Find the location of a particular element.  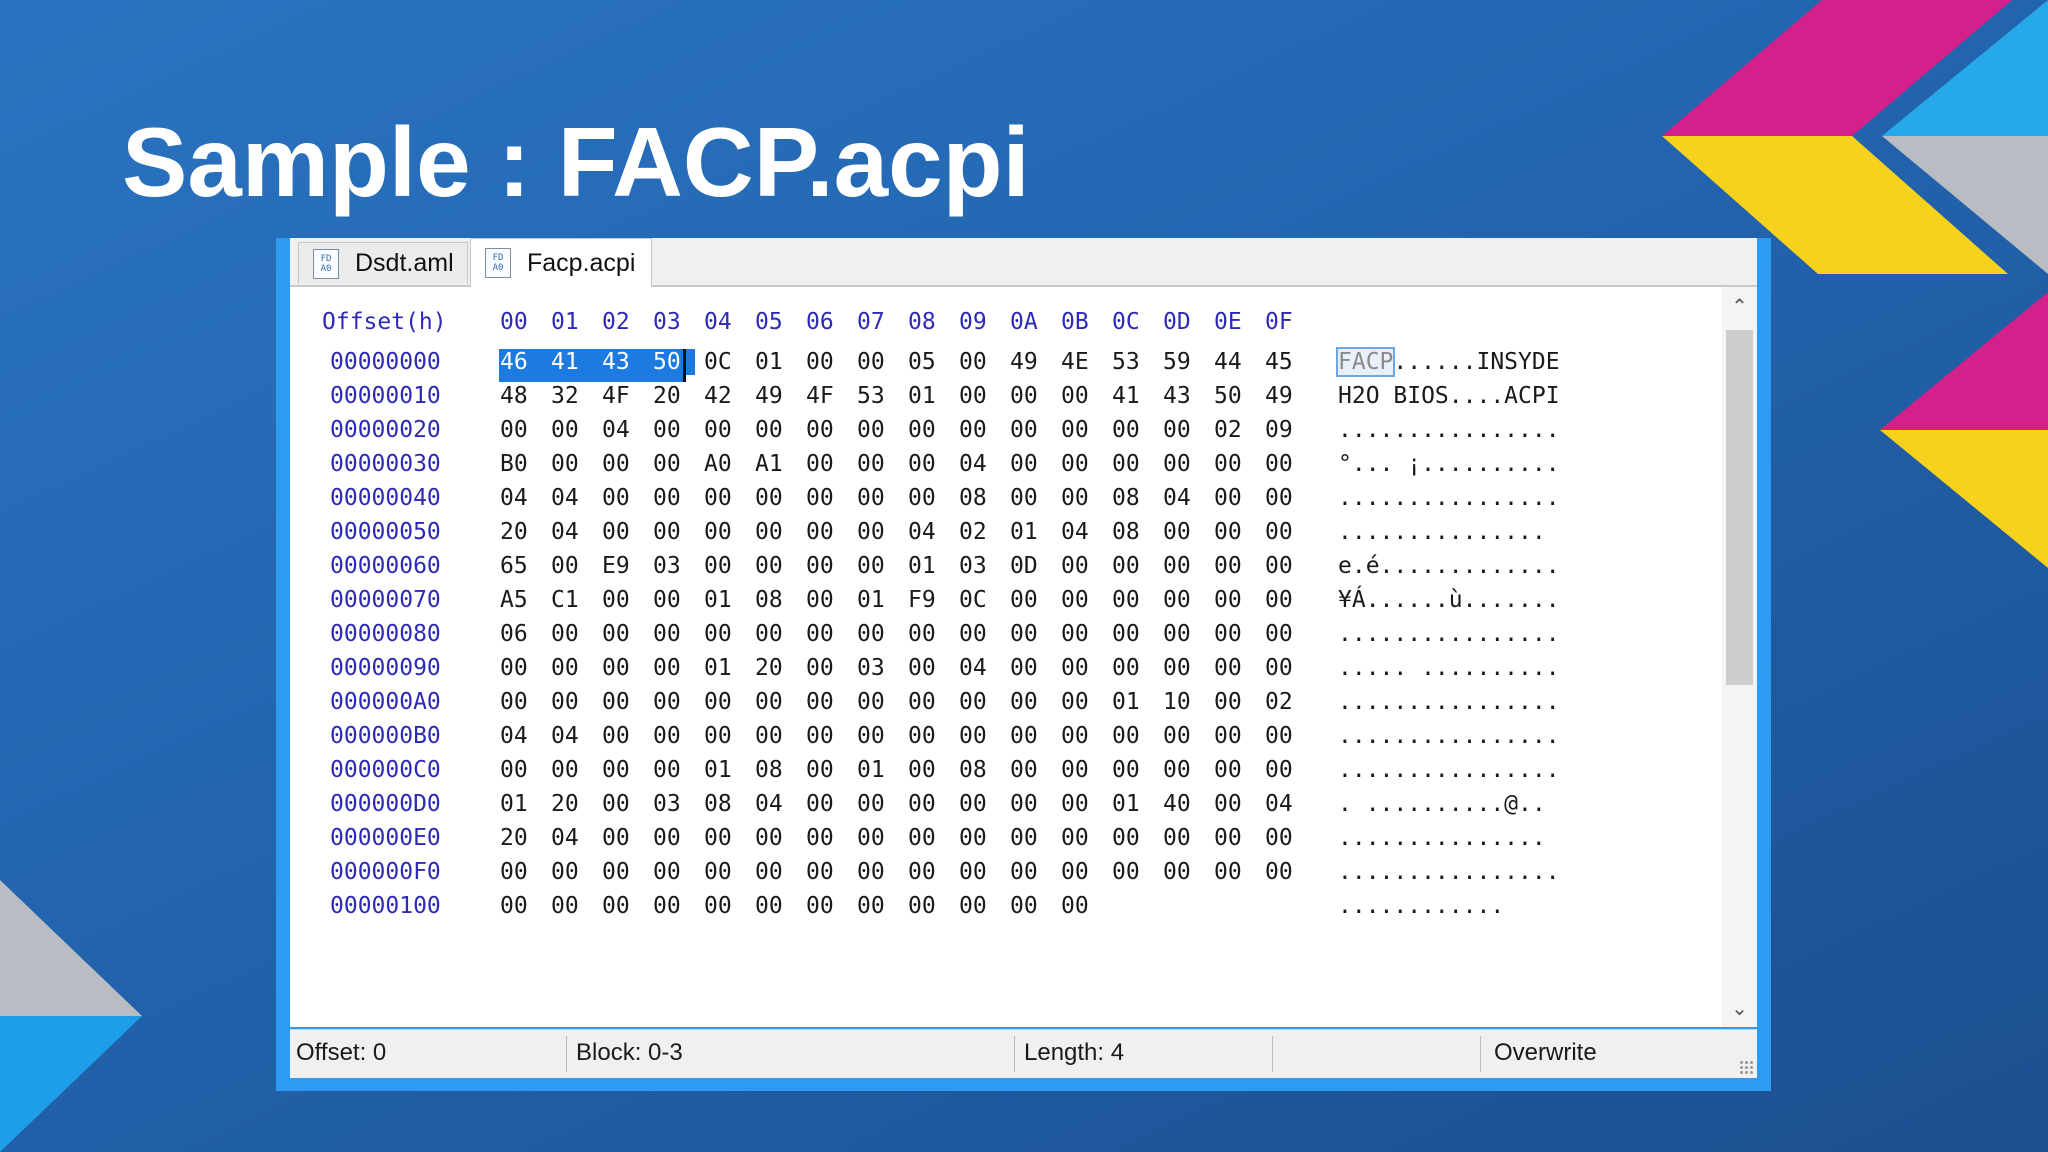

hex-byte: E9 is located at coordinates (623, 566).